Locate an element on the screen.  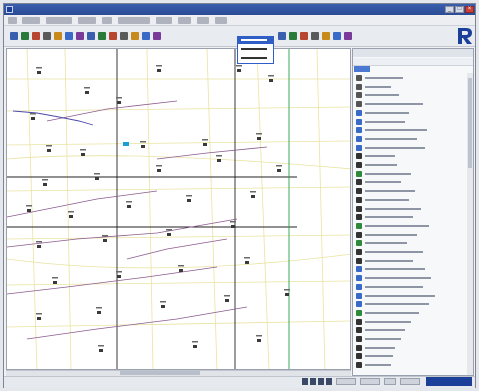
undo-icon is located at coordinates (326, 36).